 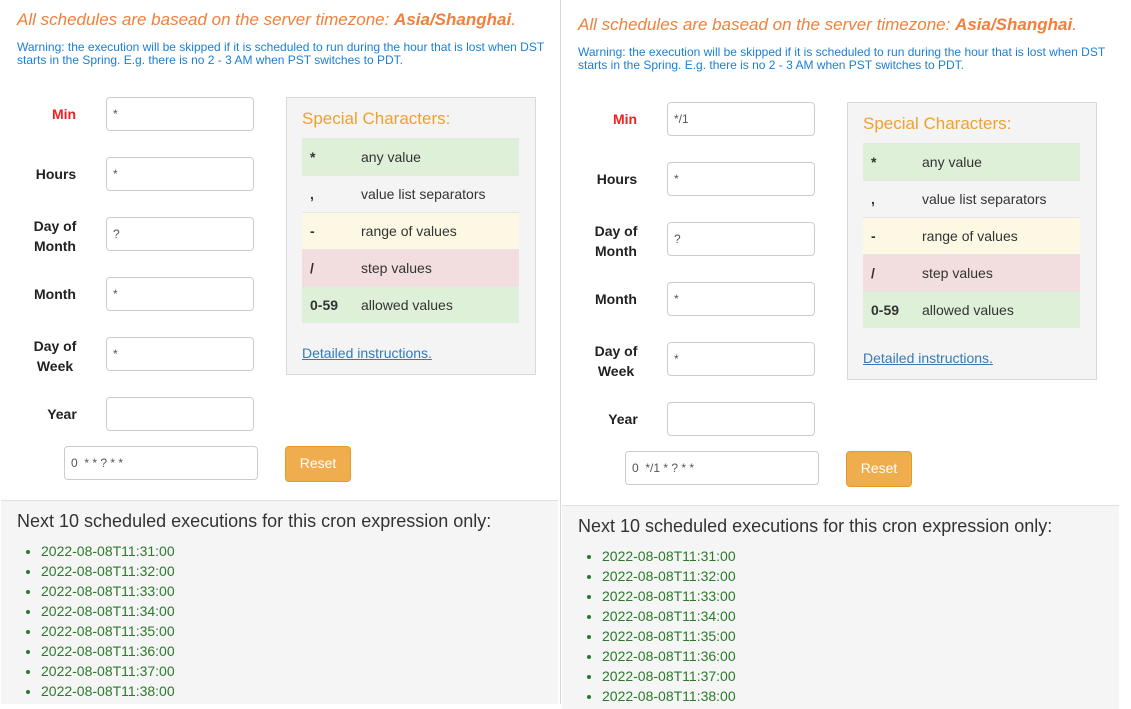 I want to click on execution-item: 2022-08-08T11:38:00, so click(x=108, y=691).